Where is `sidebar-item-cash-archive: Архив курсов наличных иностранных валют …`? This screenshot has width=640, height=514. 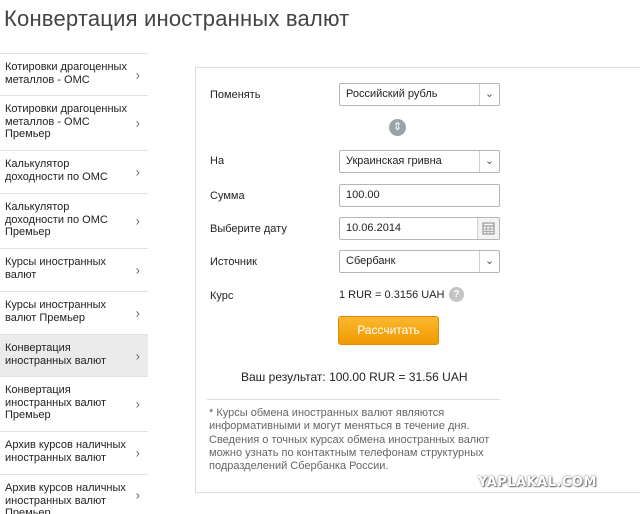 sidebar-item-cash-archive: Архив курсов наличных иностранных валют … is located at coordinates (74, 452).